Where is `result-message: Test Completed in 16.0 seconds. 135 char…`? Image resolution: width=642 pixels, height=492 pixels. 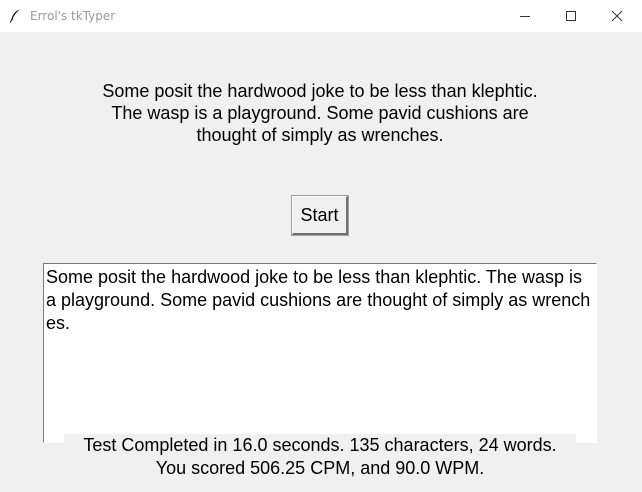
result-message: Test Completed in 16.0 seconds. 135 char… is located at coordinates (320, 457).